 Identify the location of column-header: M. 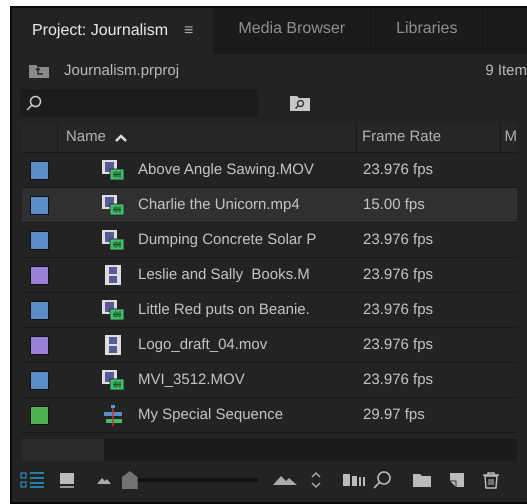
(508, 137).